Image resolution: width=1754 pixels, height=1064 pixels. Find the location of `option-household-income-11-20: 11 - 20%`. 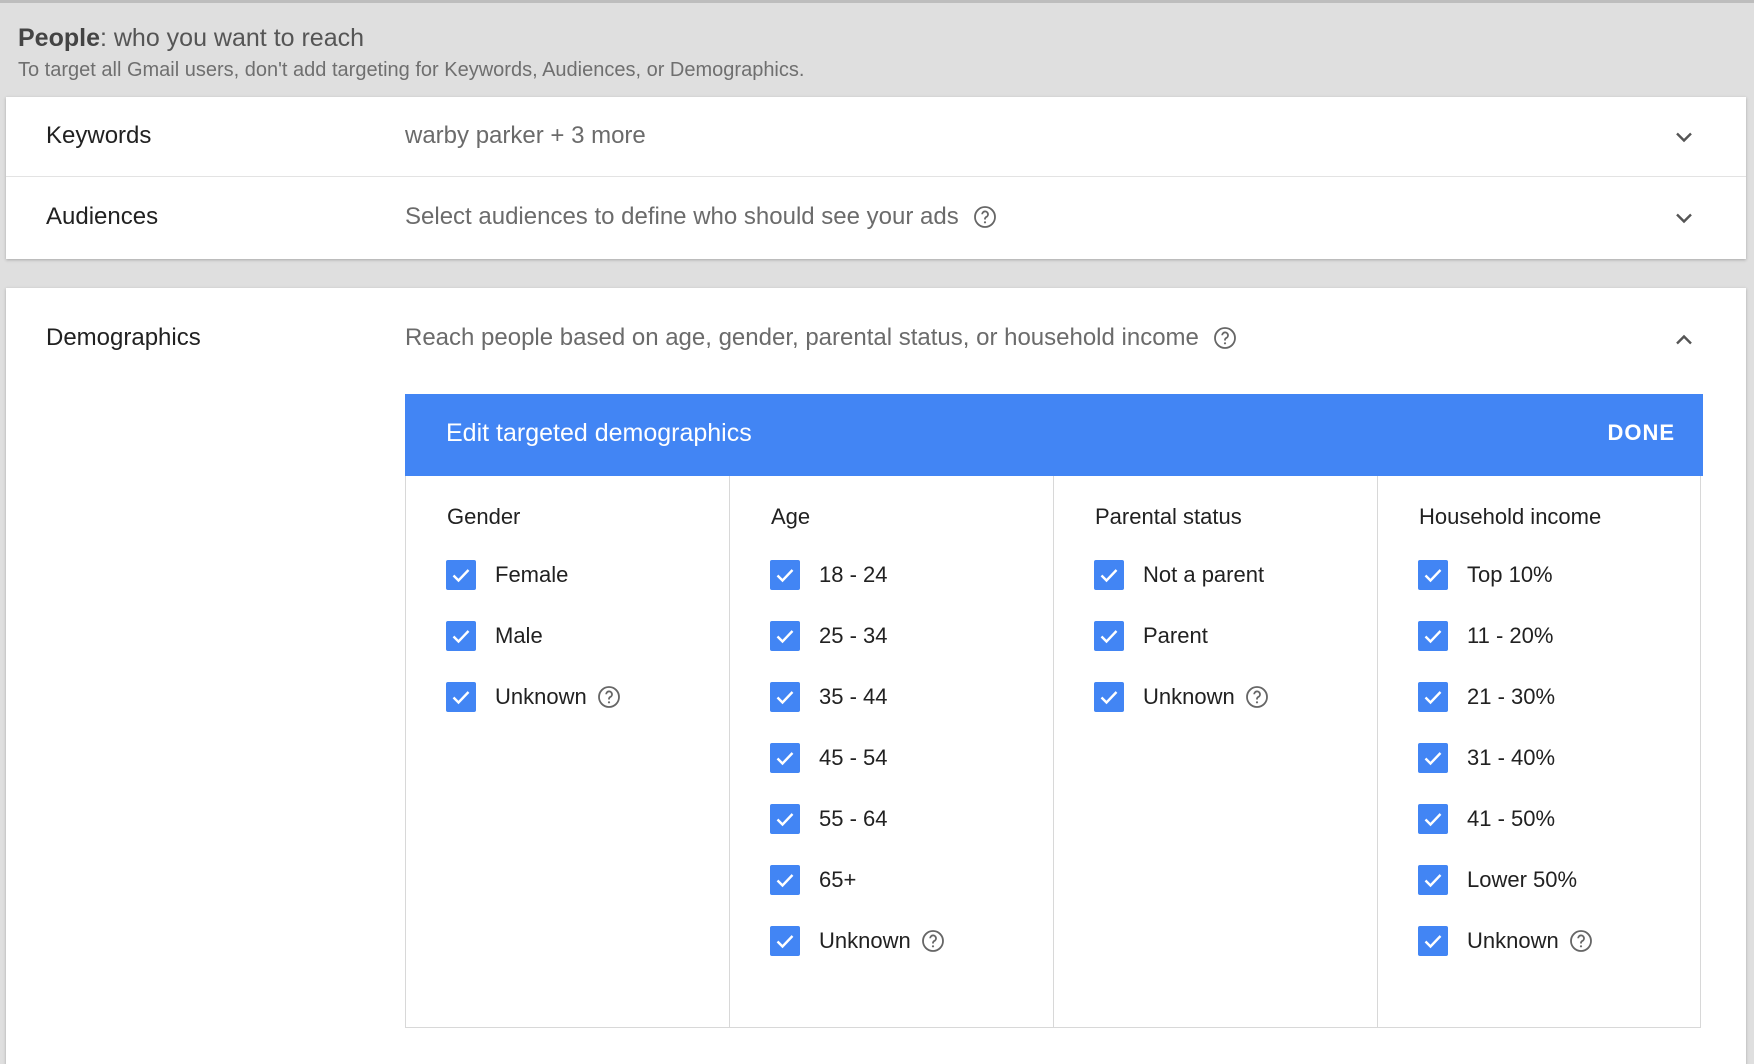

option-household-income-11-20: 11 - 20% is located at coordinates (1485, 636).